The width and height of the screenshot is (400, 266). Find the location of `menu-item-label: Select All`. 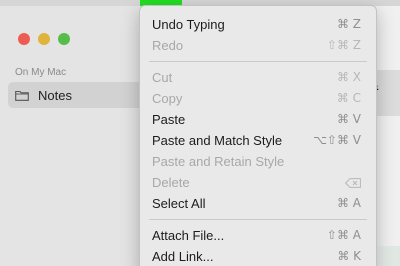

menu-item-label: Select All is located at coordinates (179, 203).